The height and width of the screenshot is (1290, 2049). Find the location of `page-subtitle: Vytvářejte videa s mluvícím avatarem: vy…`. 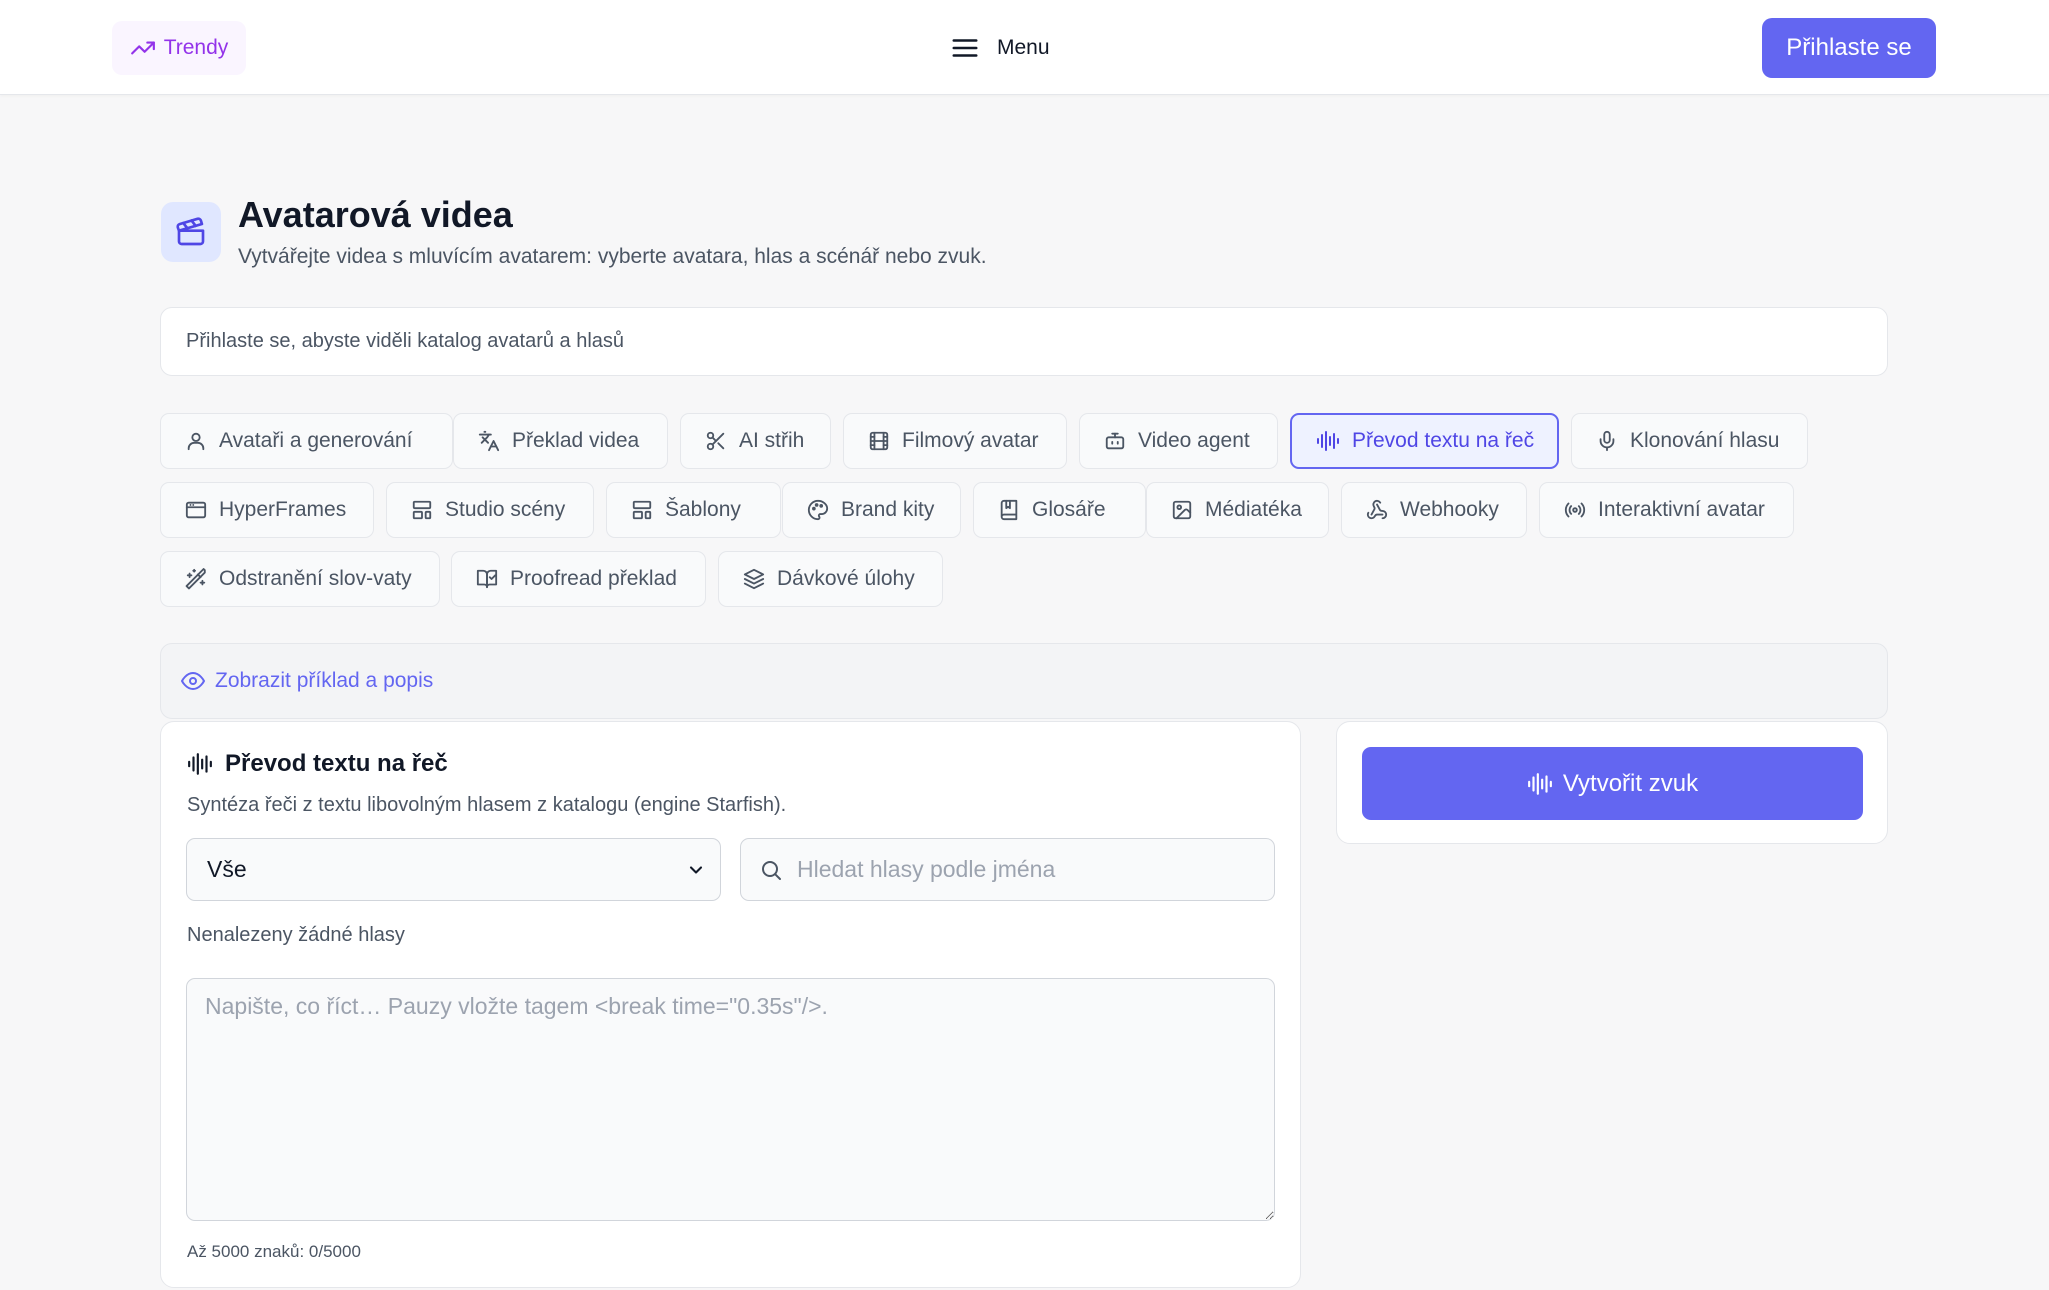

page-subtitle: Vytvářejte videa s mluvícím avatarem: vy… is located at coordinates (612, 256).